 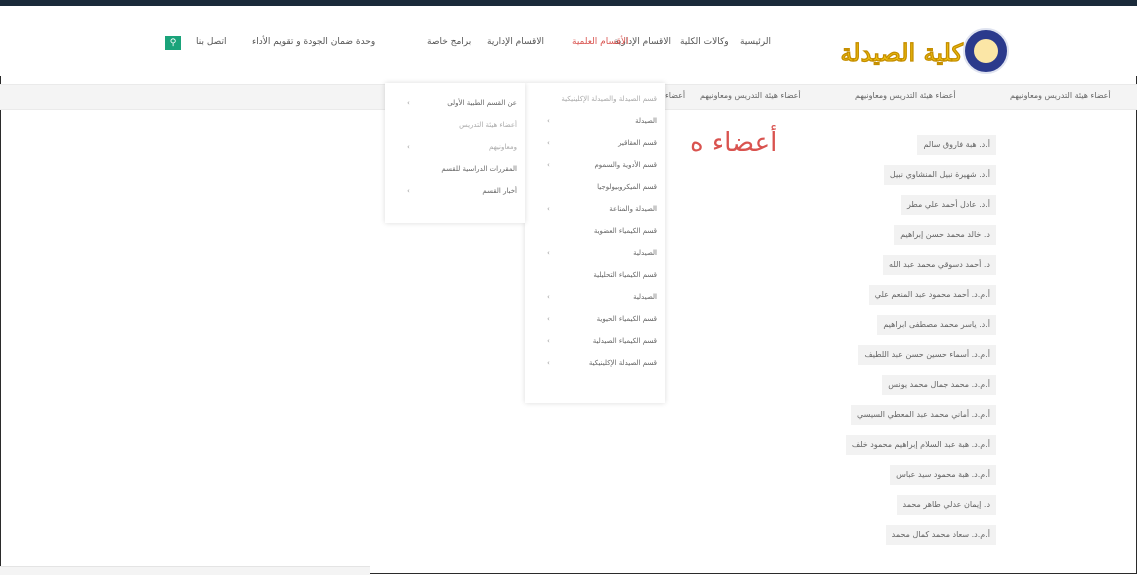 I want to click on member-link: د. أحمد دسوقي محمد عبد الله, so click(x=939, y=265).